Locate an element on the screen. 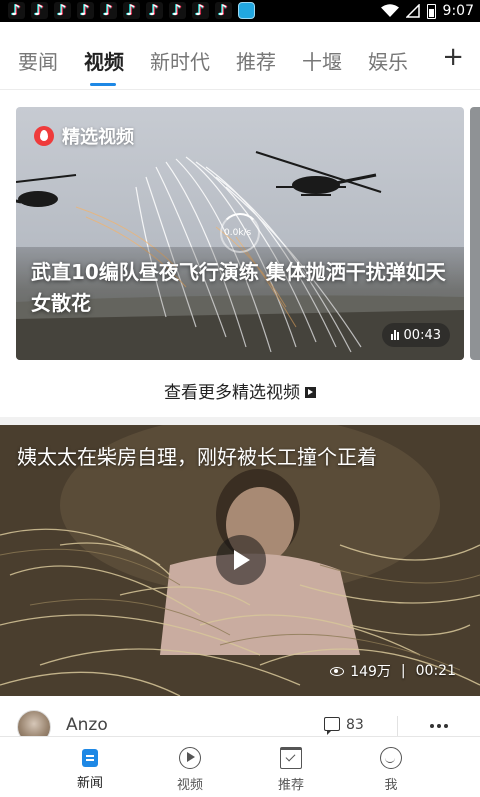 This screenshot has height=797, width=480. equalizer-icon is located at coordinates (394, 335).